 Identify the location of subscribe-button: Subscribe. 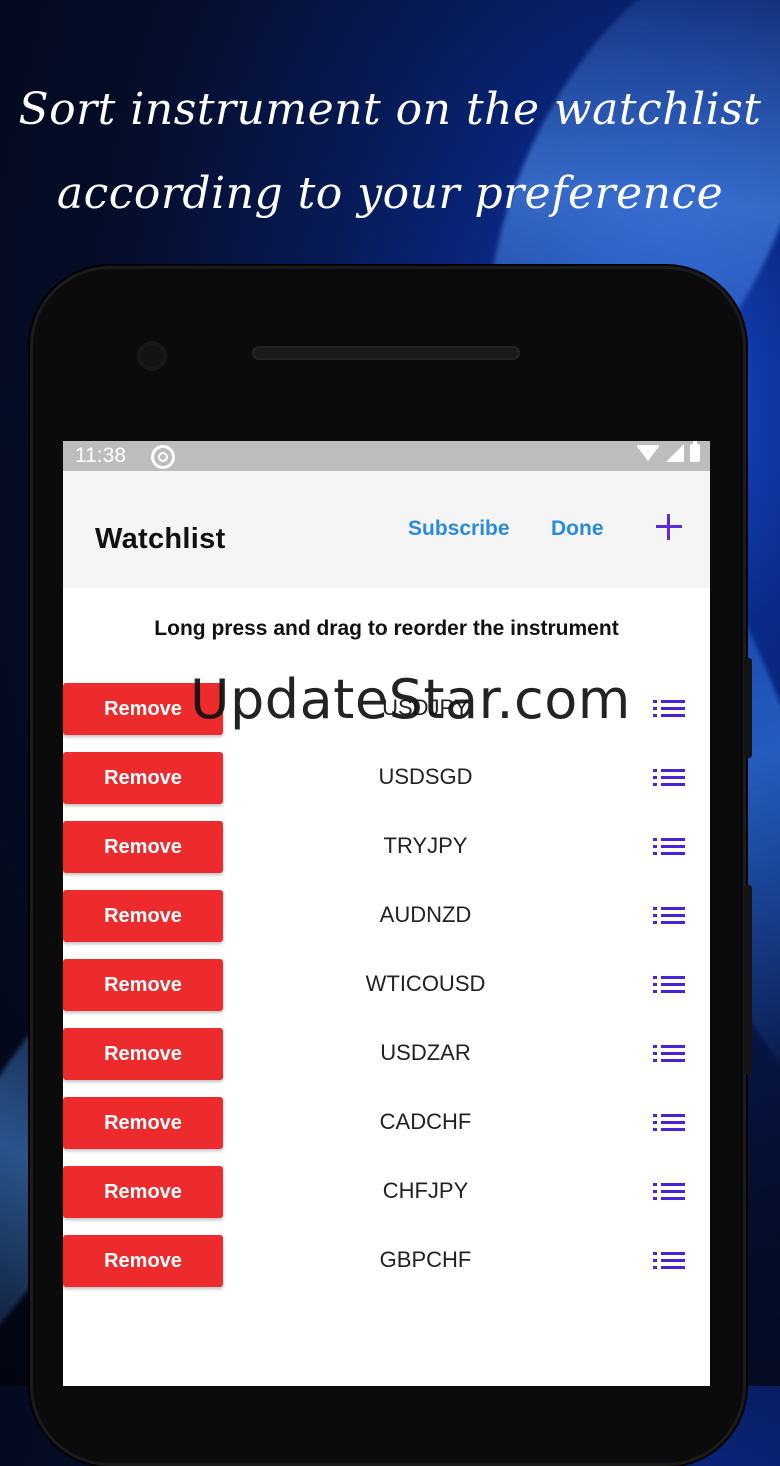
(459, 529).